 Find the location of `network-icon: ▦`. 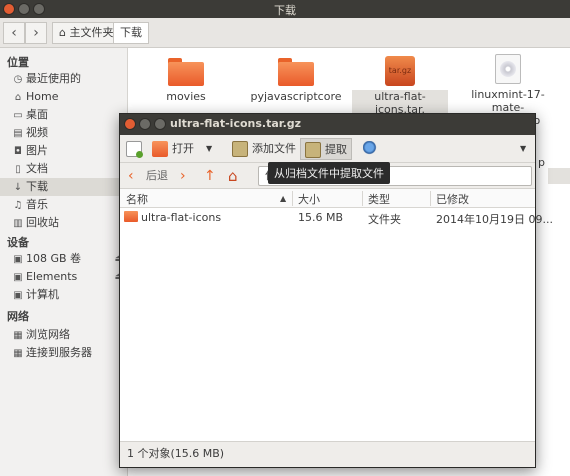

network-icon: ▦ is located at coordinates (18, 335).